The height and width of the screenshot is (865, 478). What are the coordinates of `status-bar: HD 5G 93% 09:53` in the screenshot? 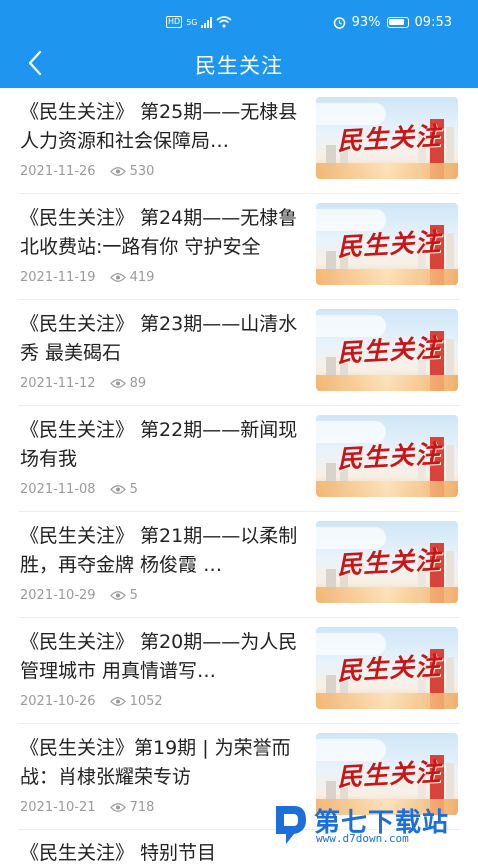 It's located at (239, 23).